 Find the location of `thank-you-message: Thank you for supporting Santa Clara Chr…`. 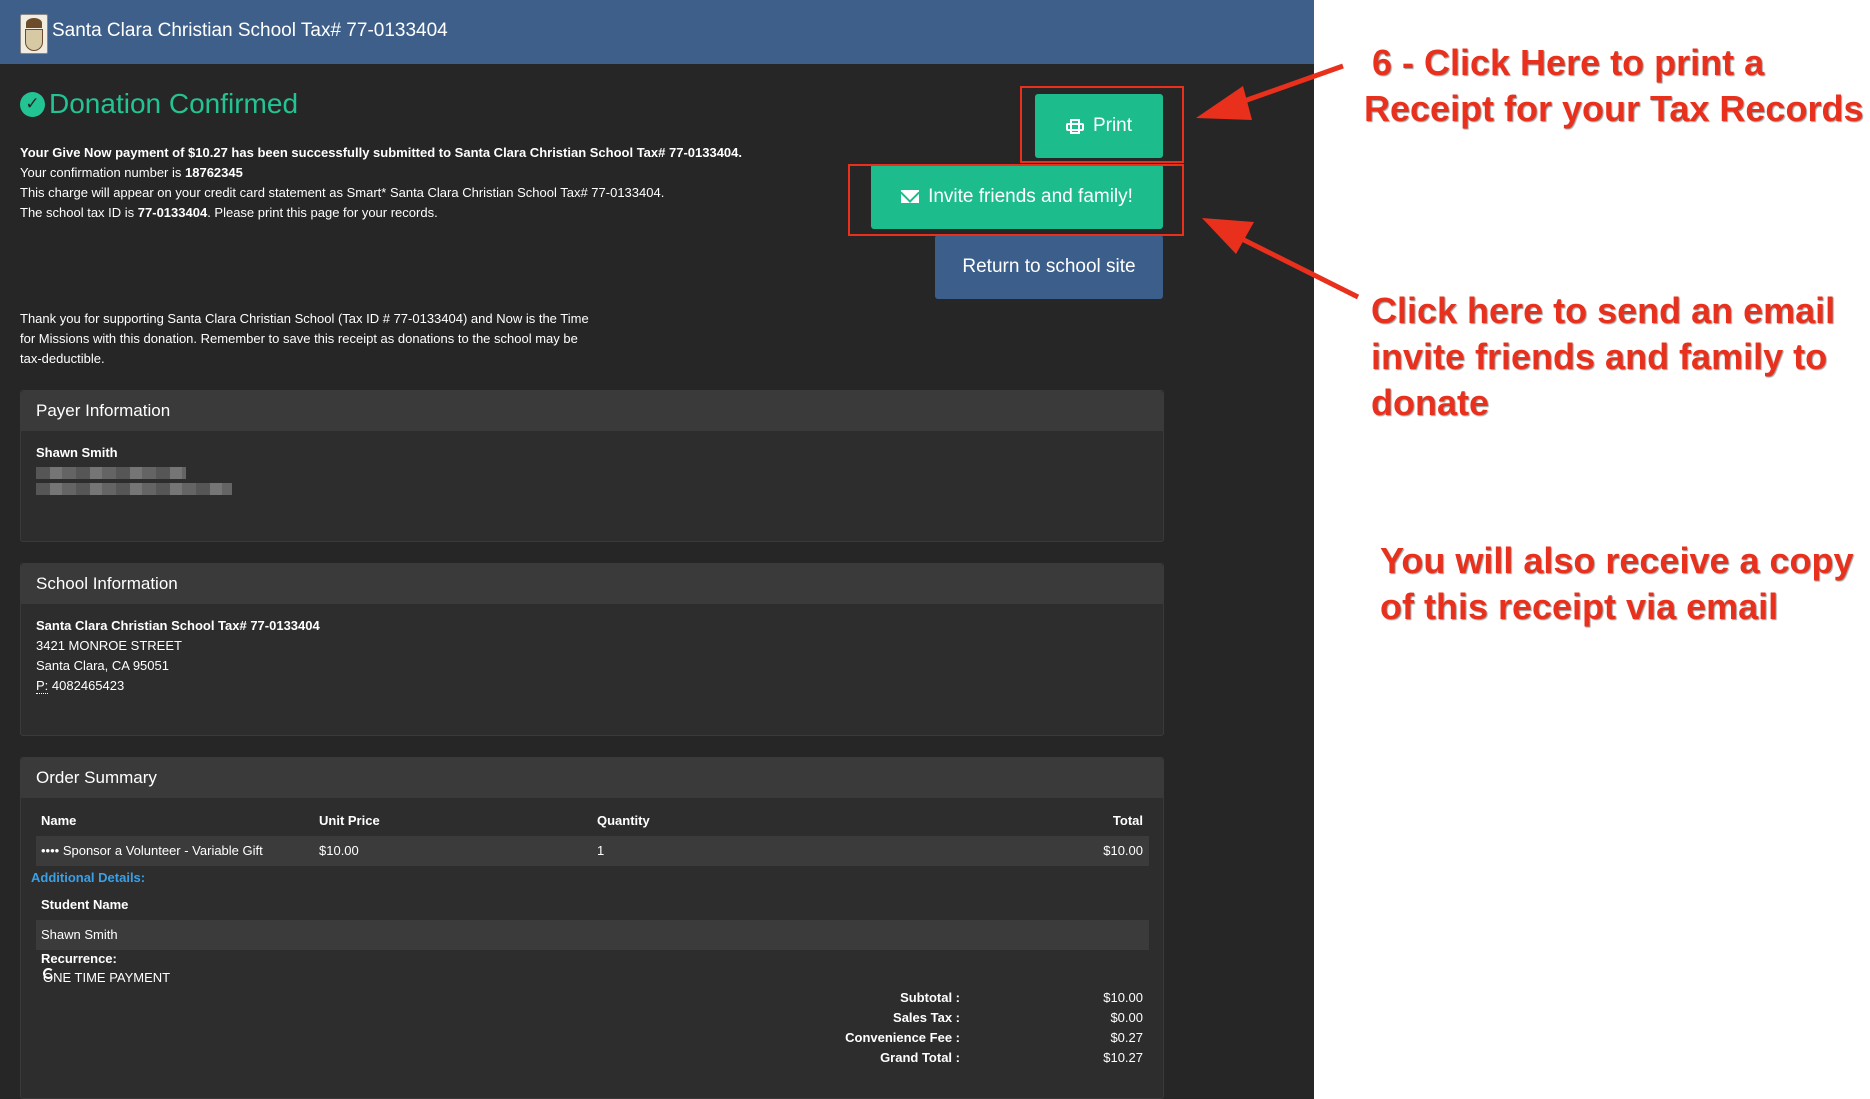

thank-you-message: Thank you for supporting Santa Clara Chr… is located at coordinates (304, 338).